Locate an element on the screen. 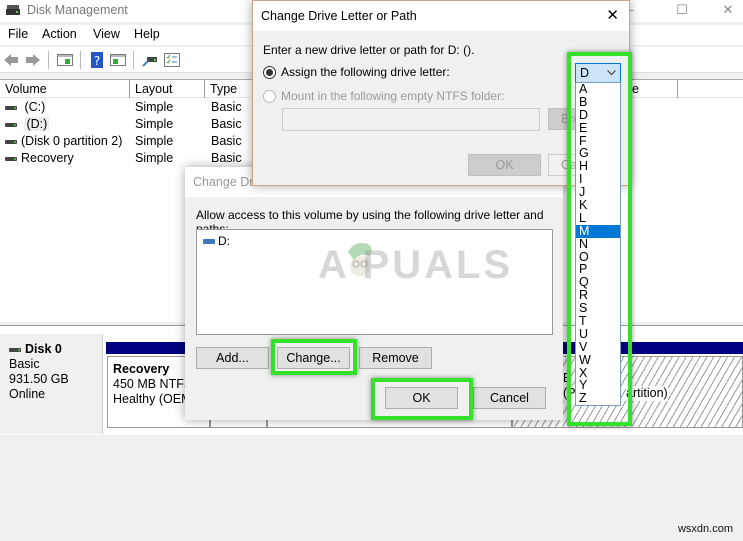  drive-letter-option: B is located at coordinates (598, 102).